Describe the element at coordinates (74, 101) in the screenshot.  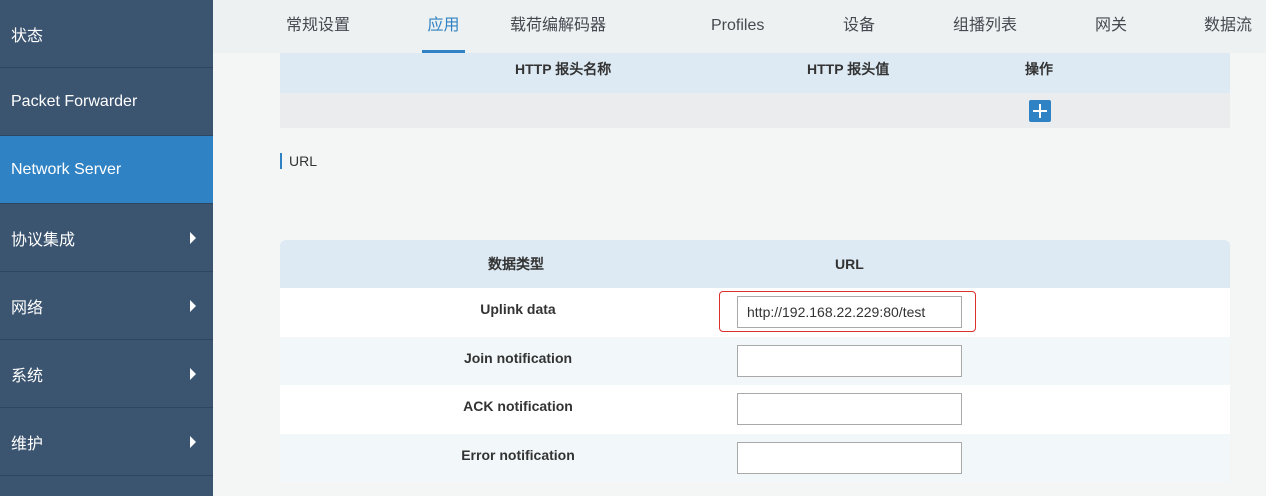
I see `sidebar-item-label: Packet Forwarder` at that location.